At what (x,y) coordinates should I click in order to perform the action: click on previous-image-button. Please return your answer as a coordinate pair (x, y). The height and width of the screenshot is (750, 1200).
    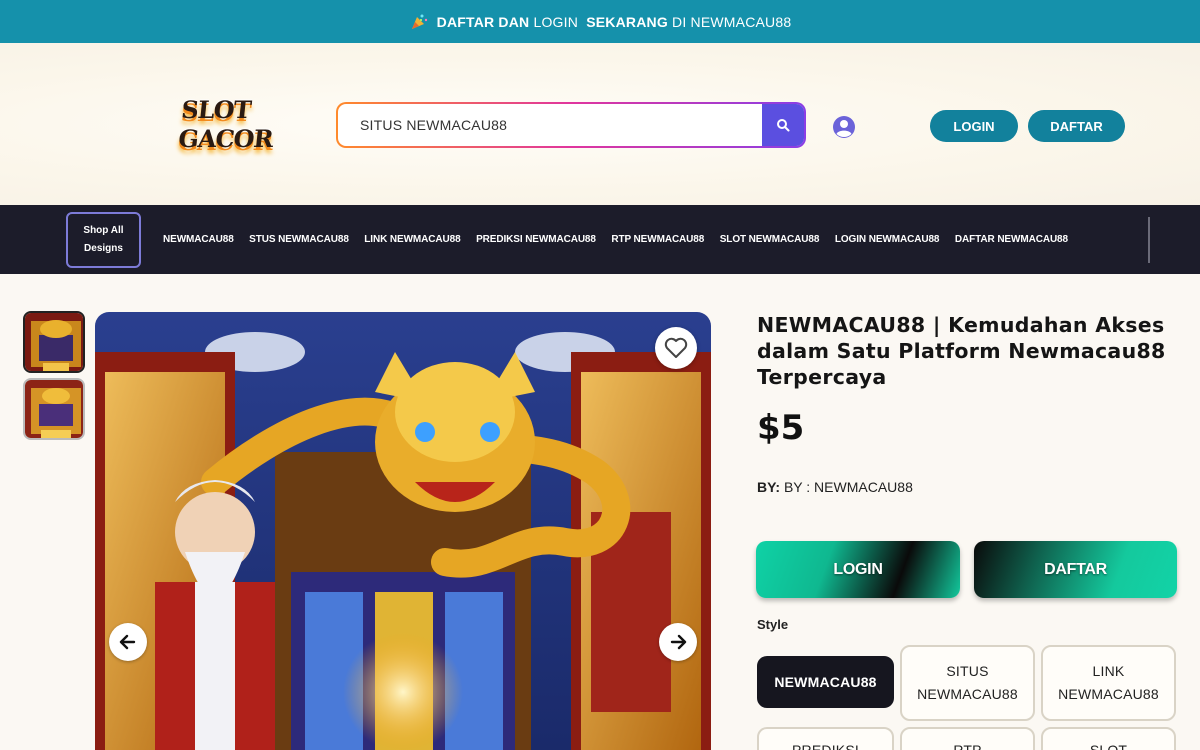
    Looking at the image, I should click on (128, 642).